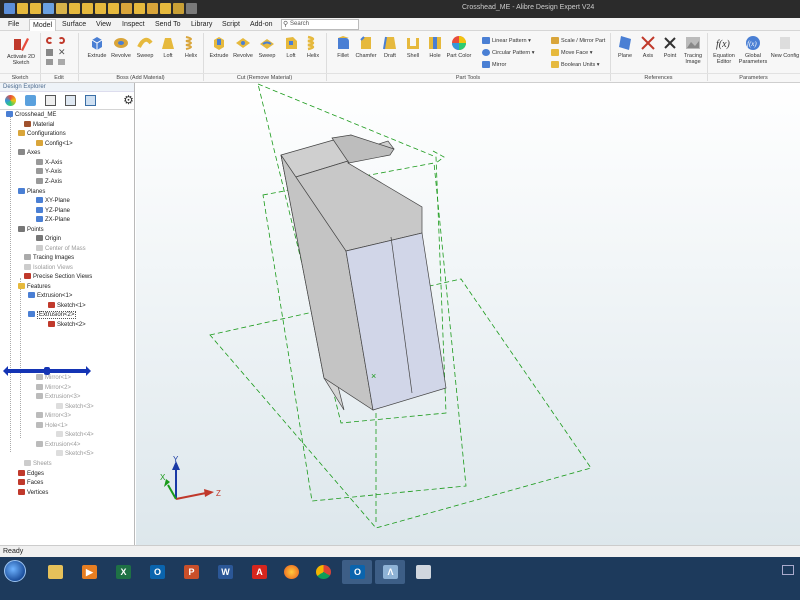  Describe the element at coordinates (50, 296) in the screenshot. I see `tree-item-extrusion-1: Extrusion<1>` at that location.